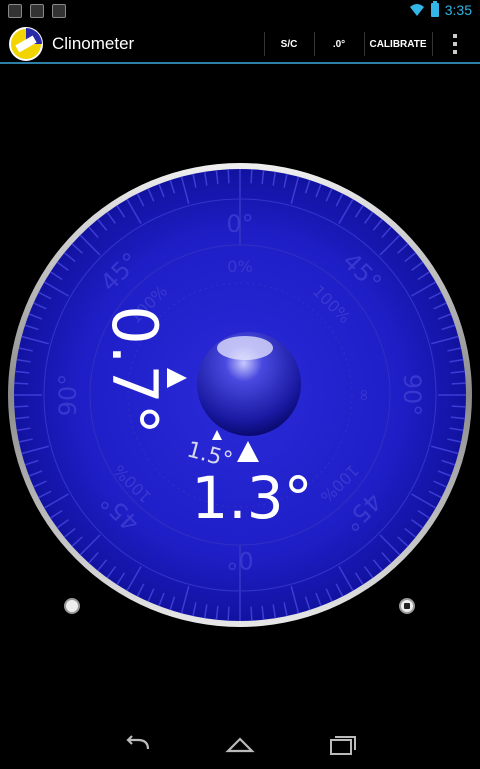 This screenshot has width=480, height=769. Describe the element at coordinates (59, 11) in the screenshot. I see `game-controller-icon` at that location.